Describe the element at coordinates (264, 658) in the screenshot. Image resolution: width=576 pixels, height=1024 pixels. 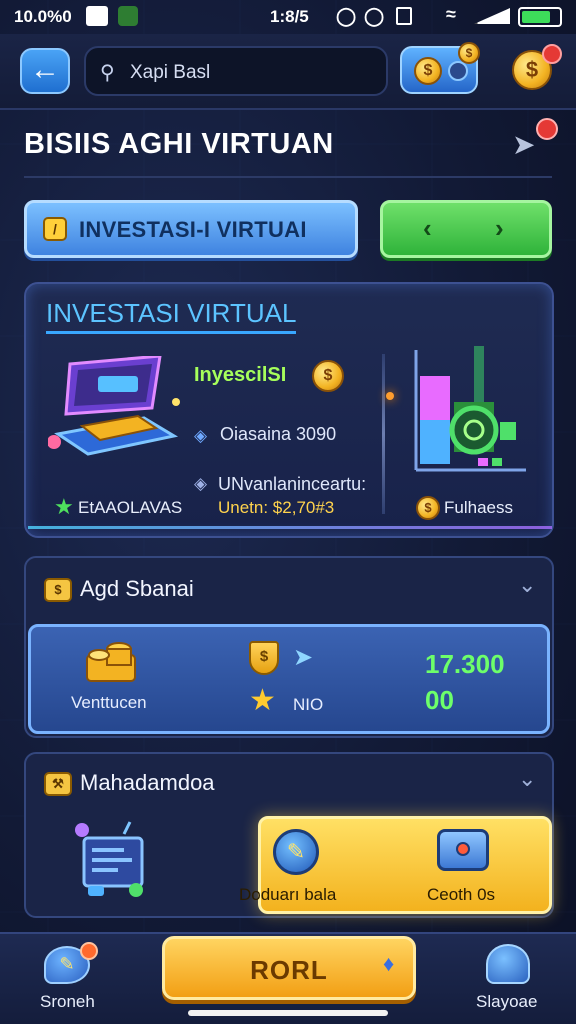
I see `shield-icon: $` at that location.